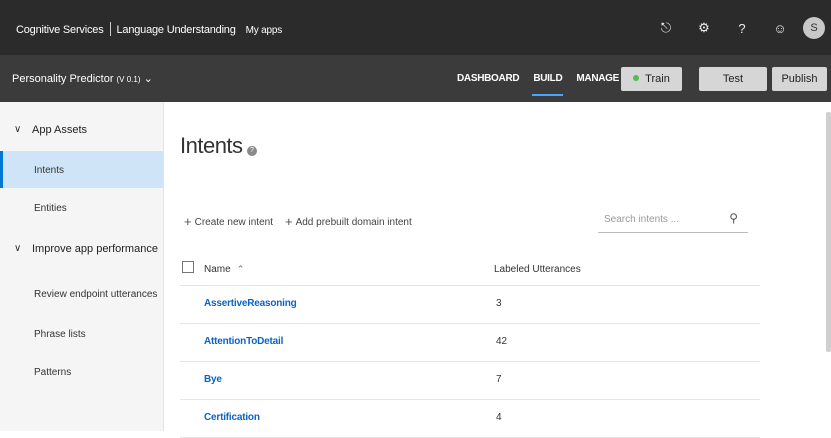 The image size is (831, 438). Describe the element at coordinates (264, 30) in the screenshot. I see `my-apps-link: My apps` at that location.